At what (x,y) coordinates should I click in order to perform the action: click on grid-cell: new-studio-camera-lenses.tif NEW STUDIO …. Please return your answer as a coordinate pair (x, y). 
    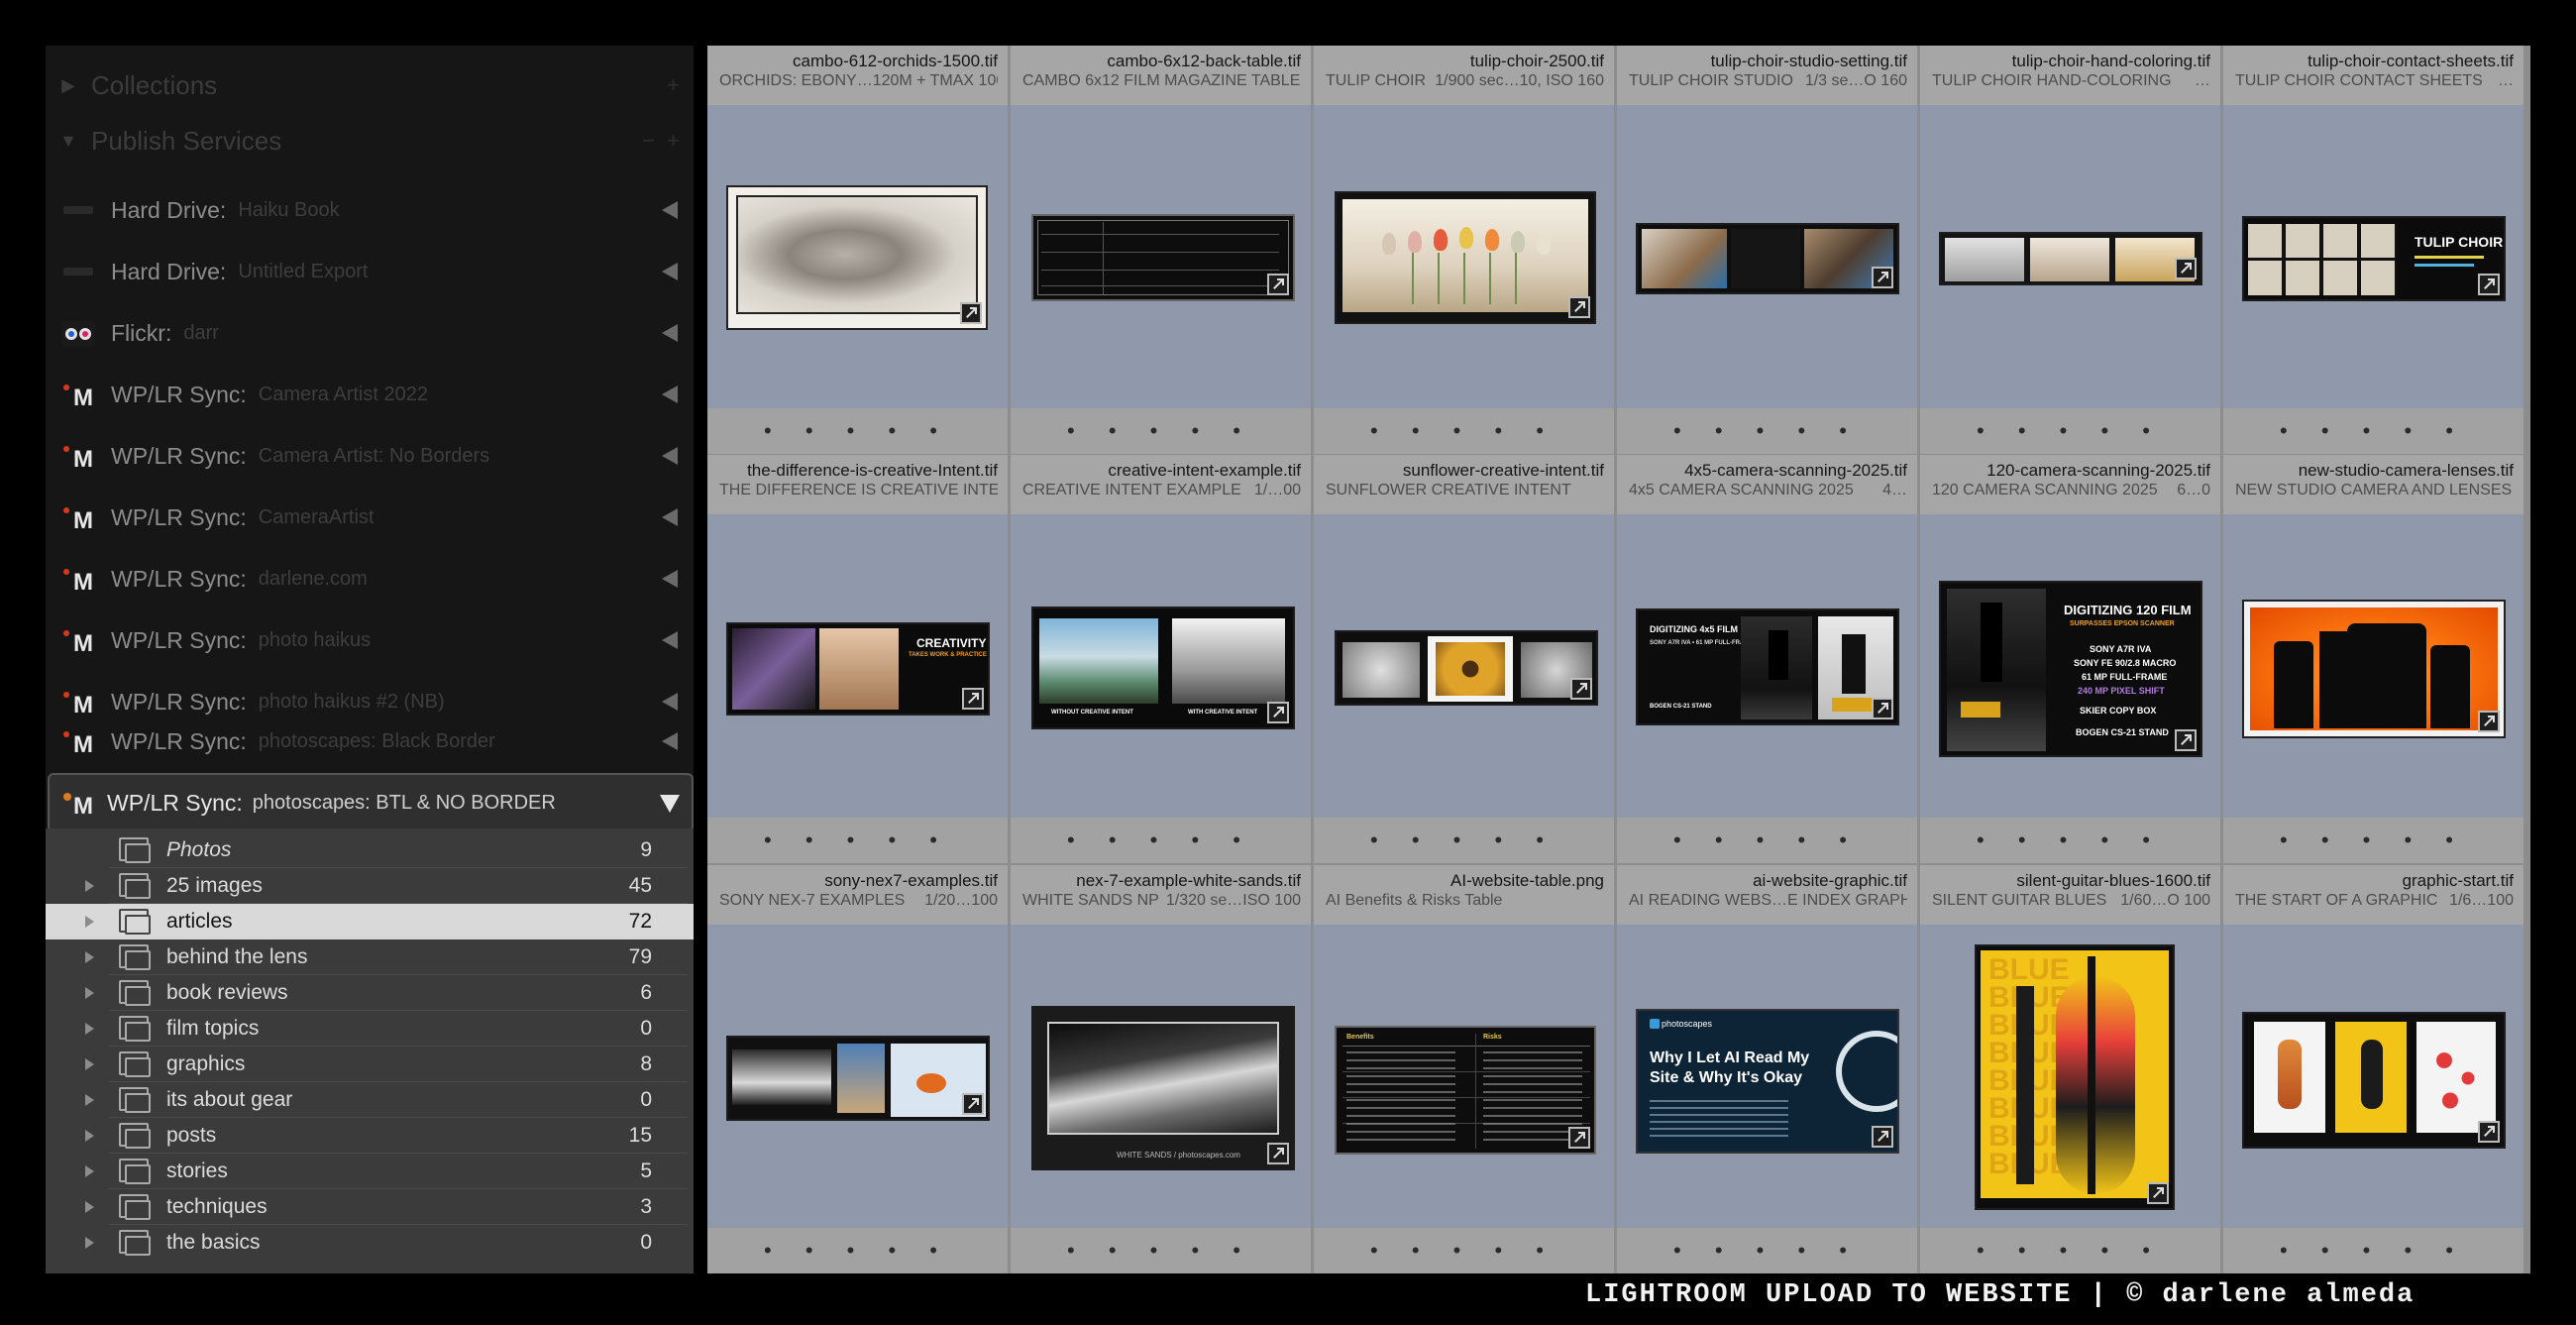
    Looking at the image, I should click on (2373, 659).